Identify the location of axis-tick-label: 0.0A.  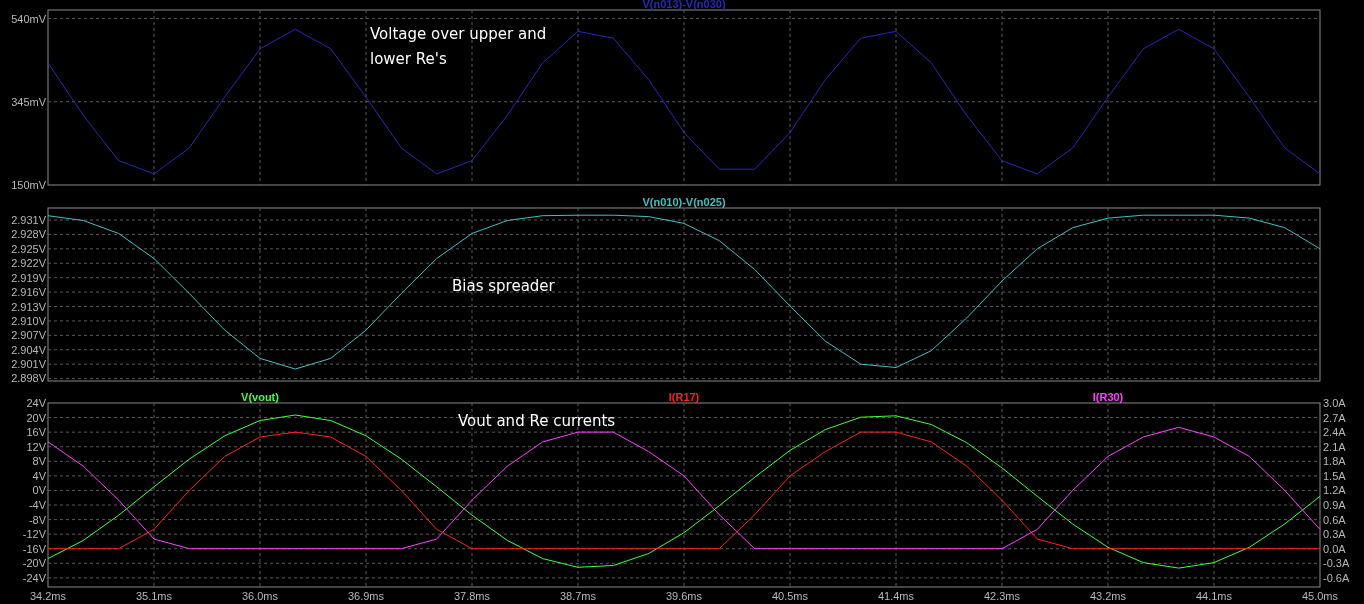
(1334, 548).